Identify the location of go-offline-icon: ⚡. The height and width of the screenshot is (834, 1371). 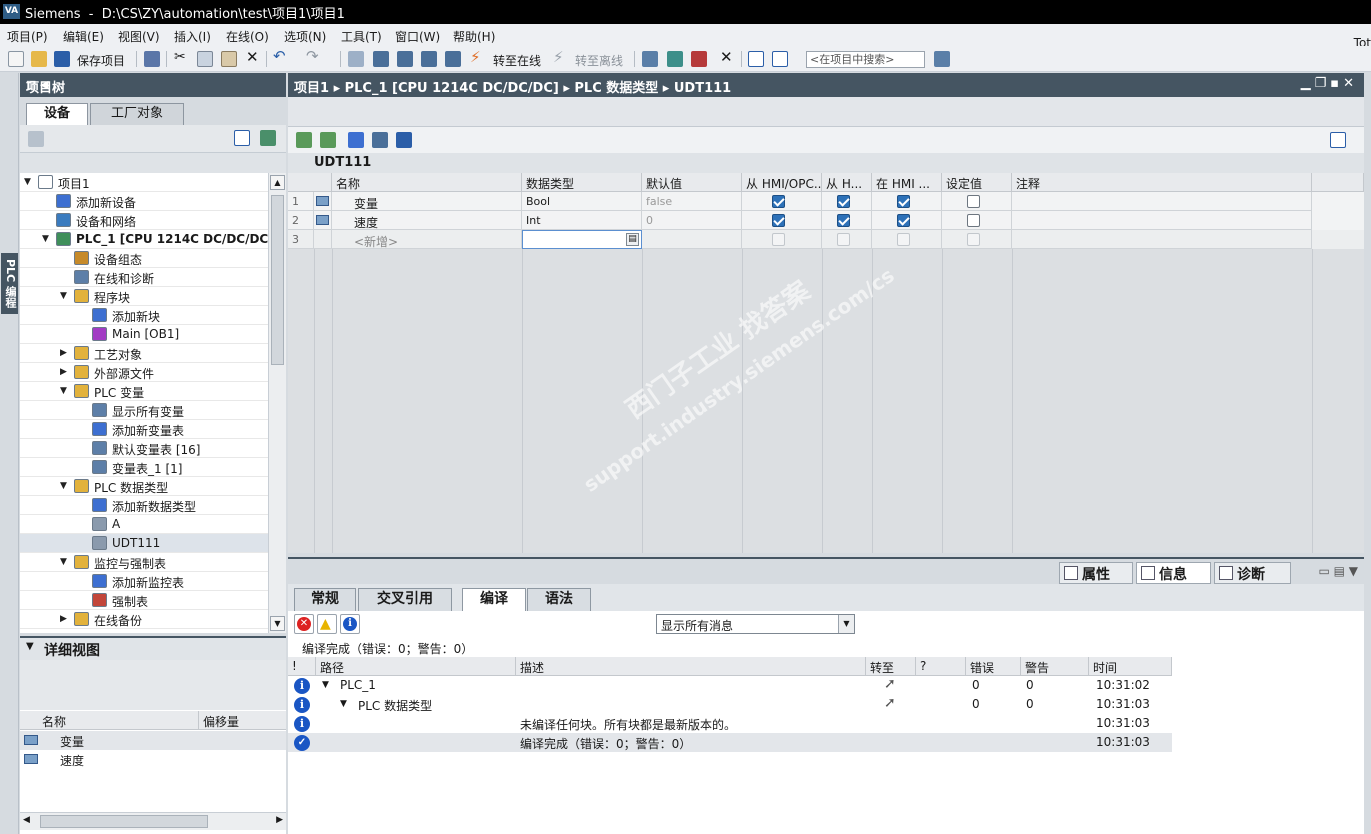
(558, 57).